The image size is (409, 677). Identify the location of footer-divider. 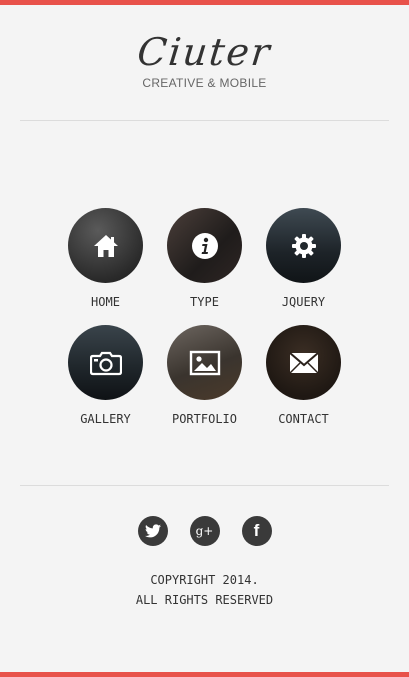
(204, 485).